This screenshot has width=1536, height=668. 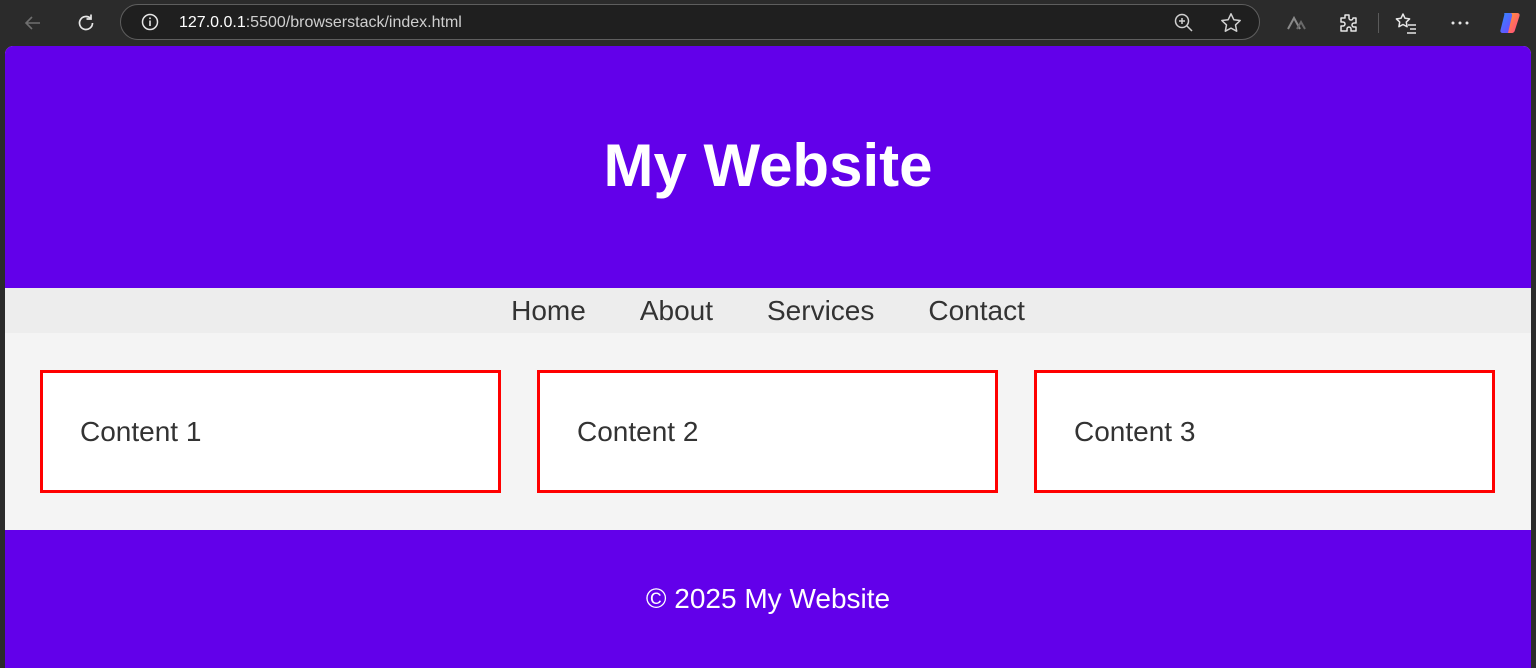 What do you see at coordinates (1135, 431) in the screenshot?
I see `card-label: Content 3` at bounding box center [1135, 431].